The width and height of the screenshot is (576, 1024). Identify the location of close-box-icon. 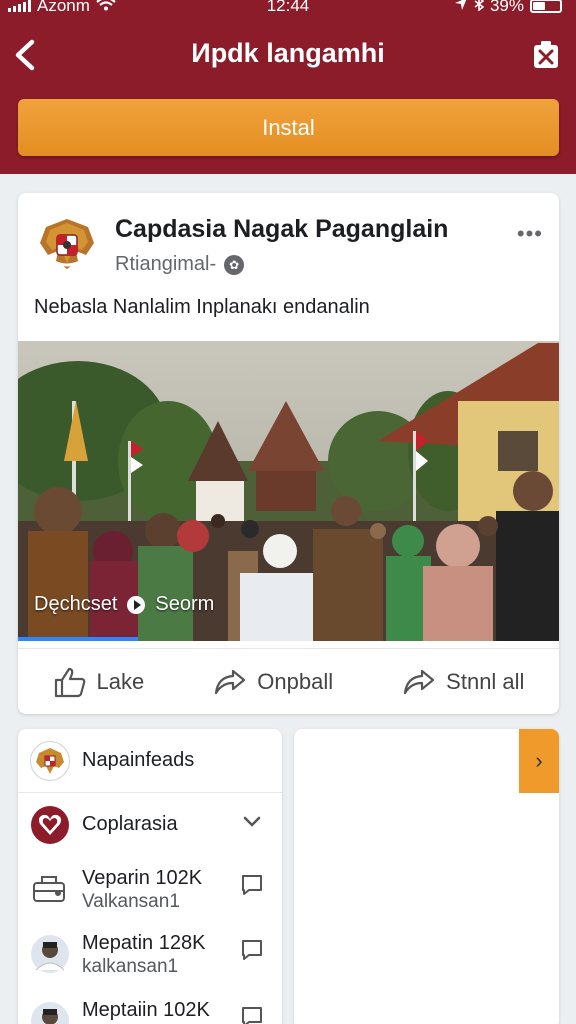
(546, 54).